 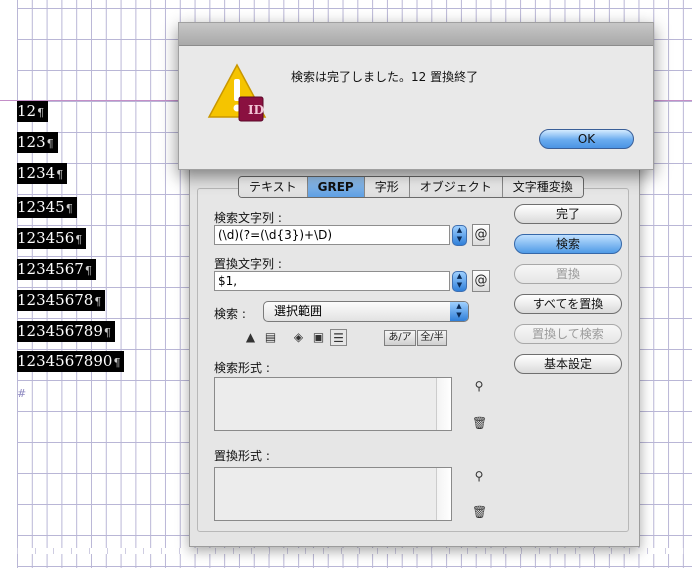 I want to click on change-format-scrollbar, so click(x=443, y=494).